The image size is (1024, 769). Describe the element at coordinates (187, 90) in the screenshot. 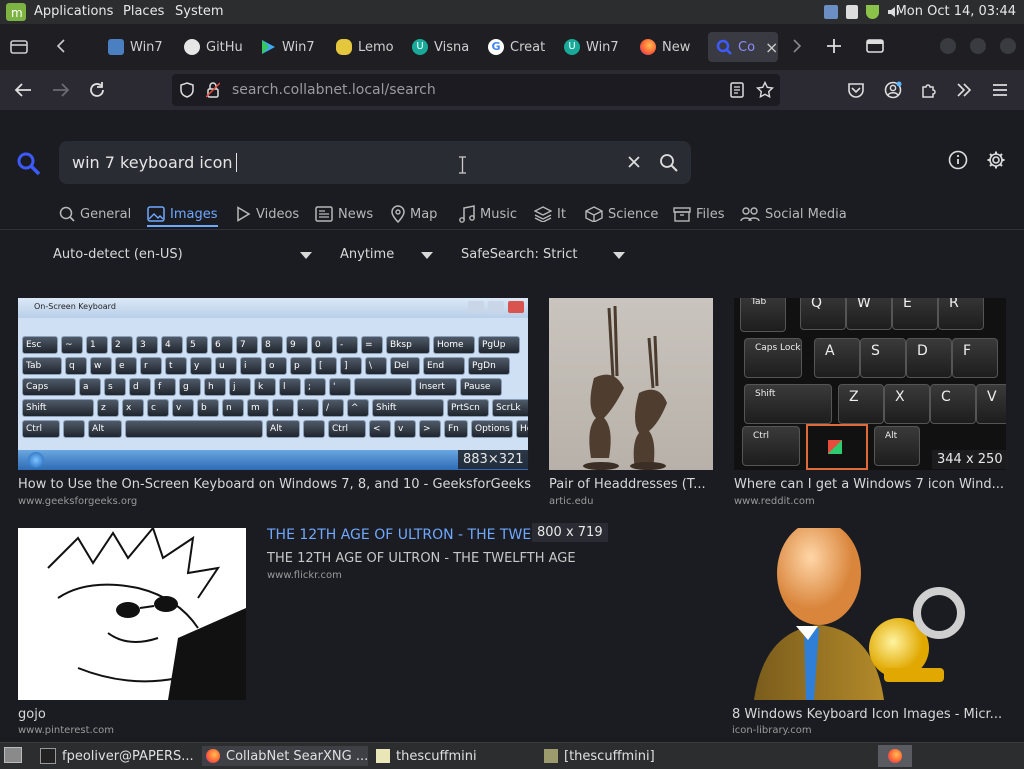

I see `shield-tracking-icon` at that location.